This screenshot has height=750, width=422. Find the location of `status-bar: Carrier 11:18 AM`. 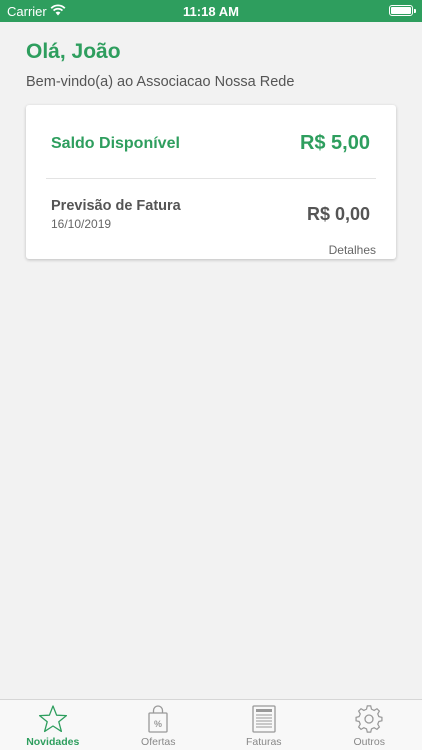

status-bar: Carrier 11:18 AM is located at coordinates (211, 11).